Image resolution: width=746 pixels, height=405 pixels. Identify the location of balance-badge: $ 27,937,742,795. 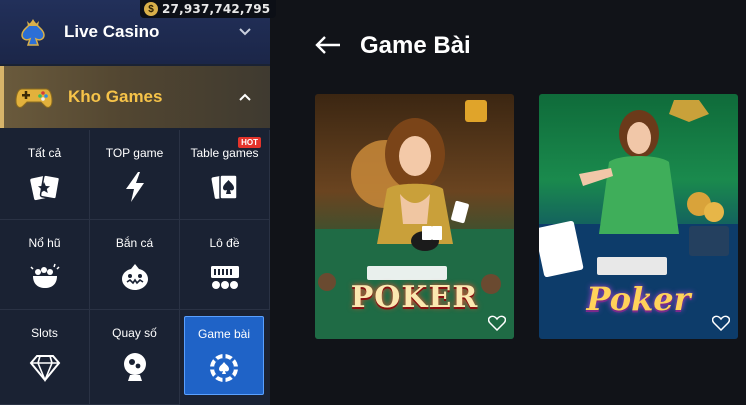
(208, 9).